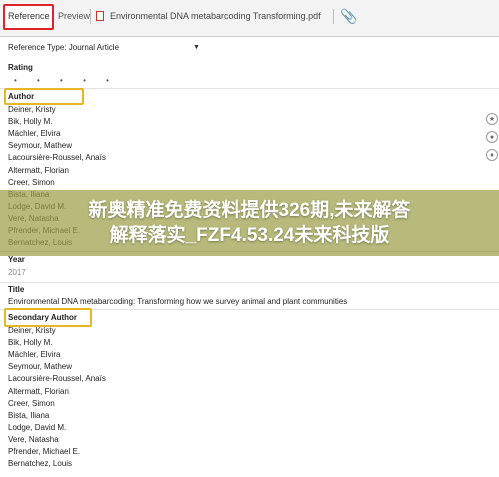  What do you see at coordinates (74, 16) in the screenshot?
I see `tab-preview: Preview` at bounding box center [74, 16].